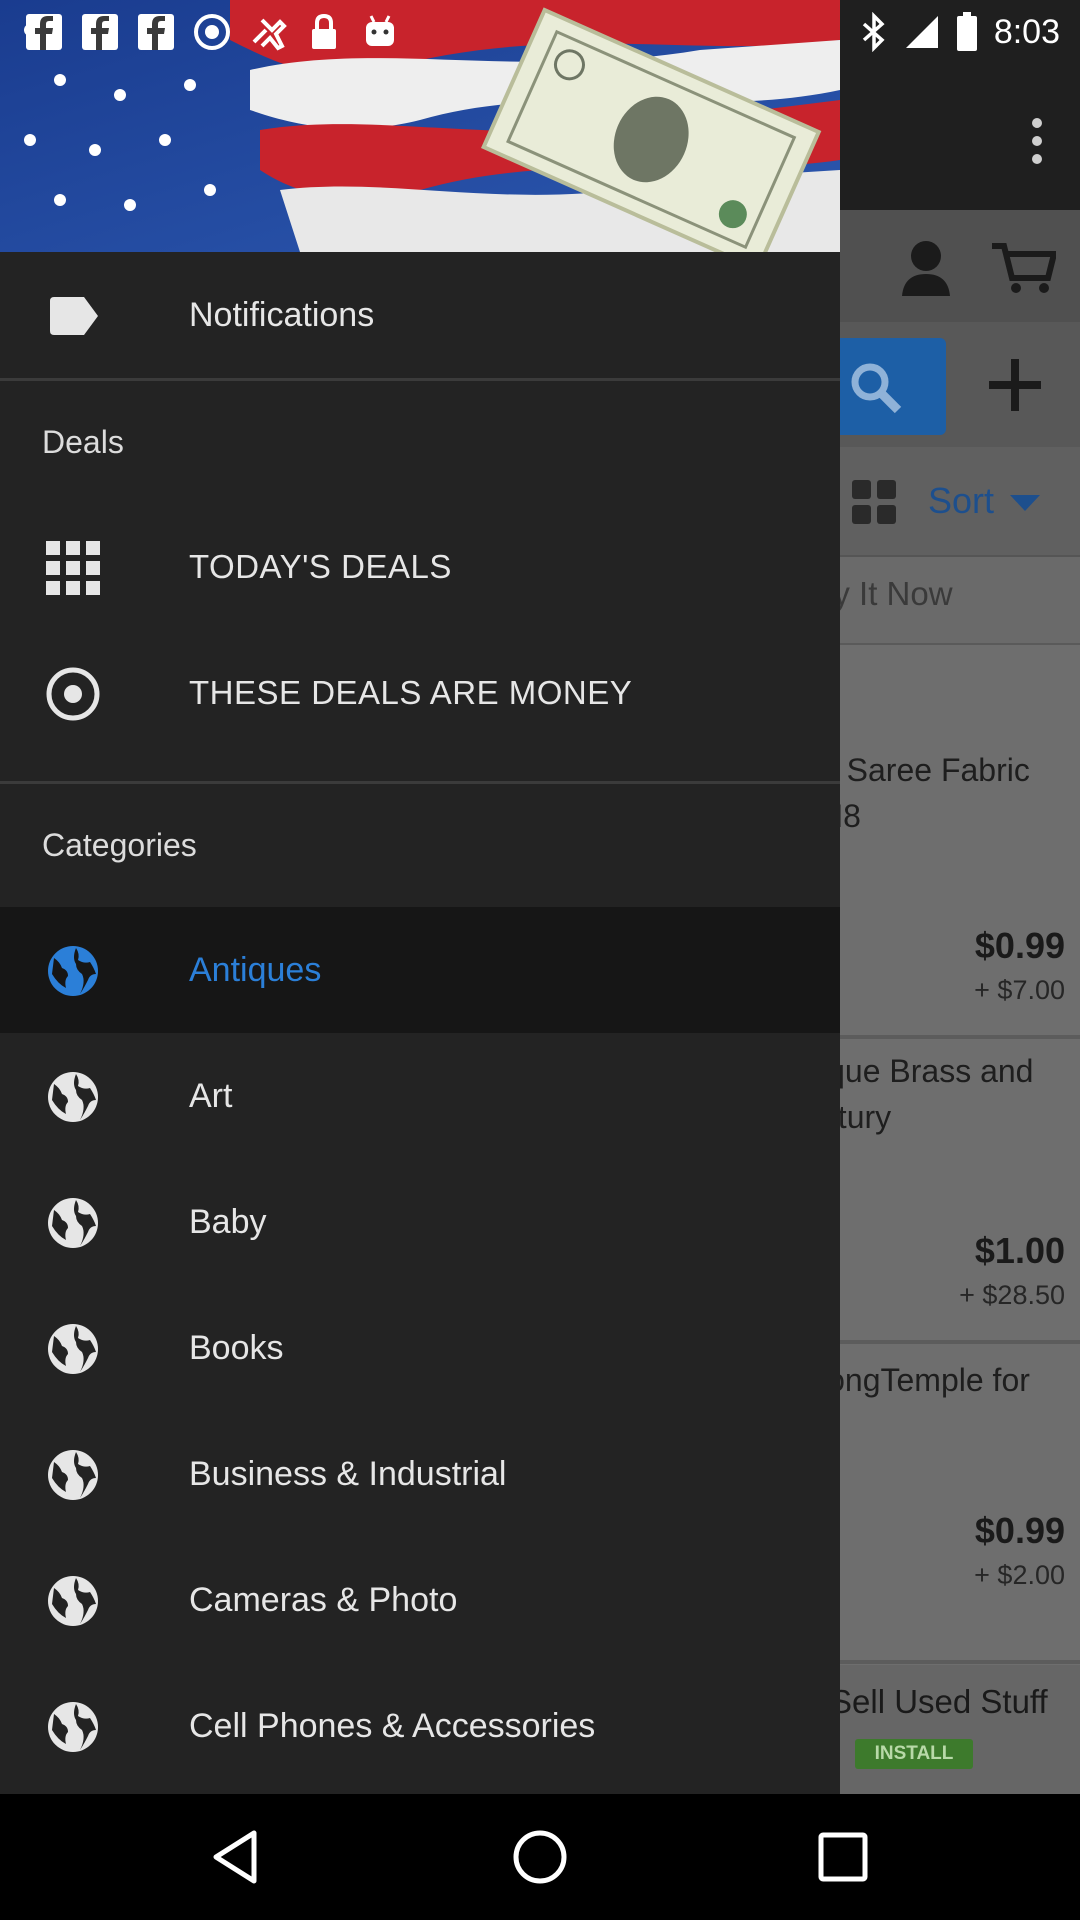  Describe the element at coordinates (411, 692) in the screenshot. I see `drawer-item-label: THESE DEALS ARE MONEY` at that location.